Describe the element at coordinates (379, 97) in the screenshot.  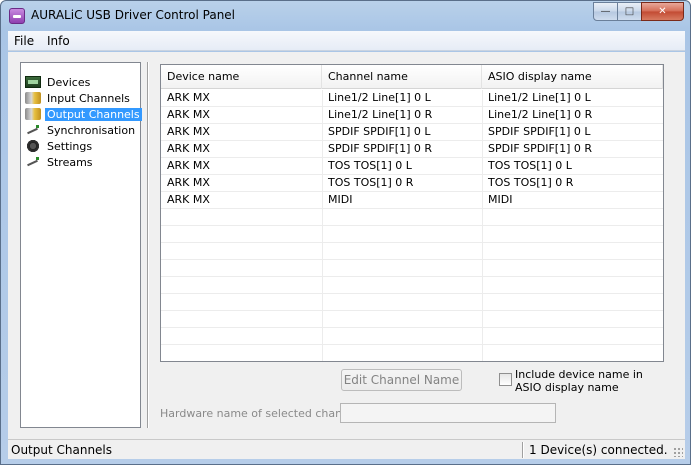
I see `cell-channel-name: Line1/2 Line[1] 0 L` at that location.